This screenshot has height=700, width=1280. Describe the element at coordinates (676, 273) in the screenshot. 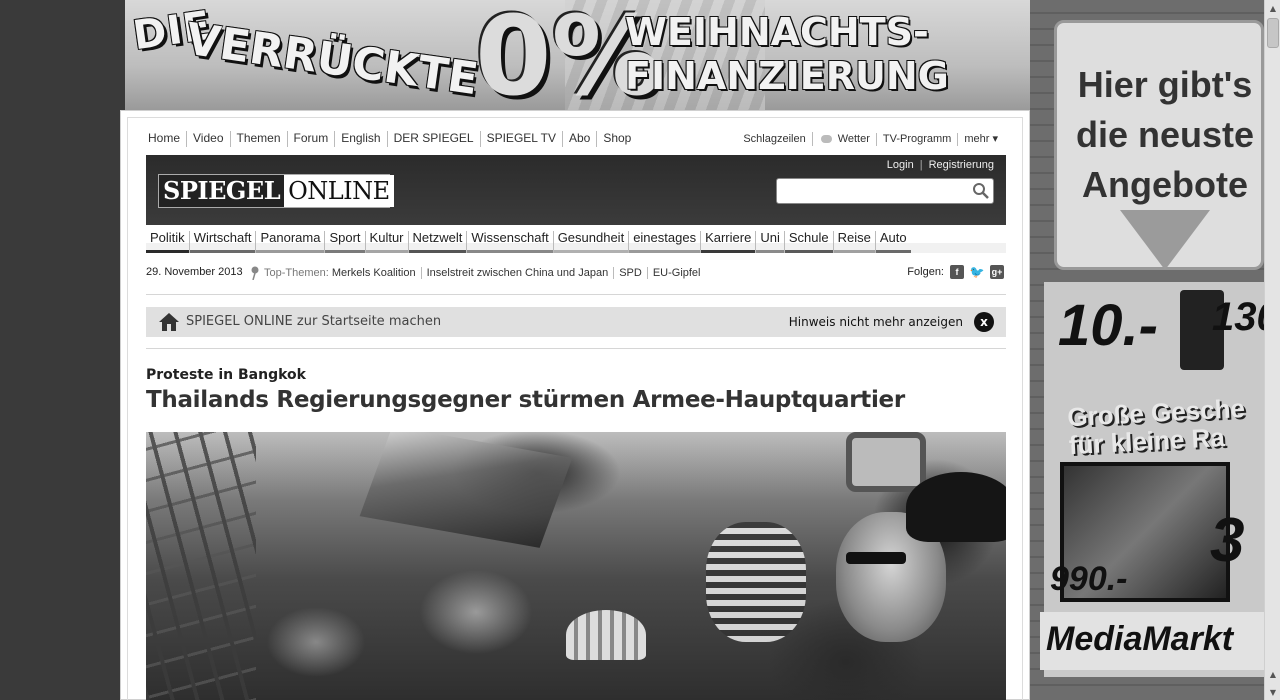

I see `topic-link: EU-Gipfel` at that location.